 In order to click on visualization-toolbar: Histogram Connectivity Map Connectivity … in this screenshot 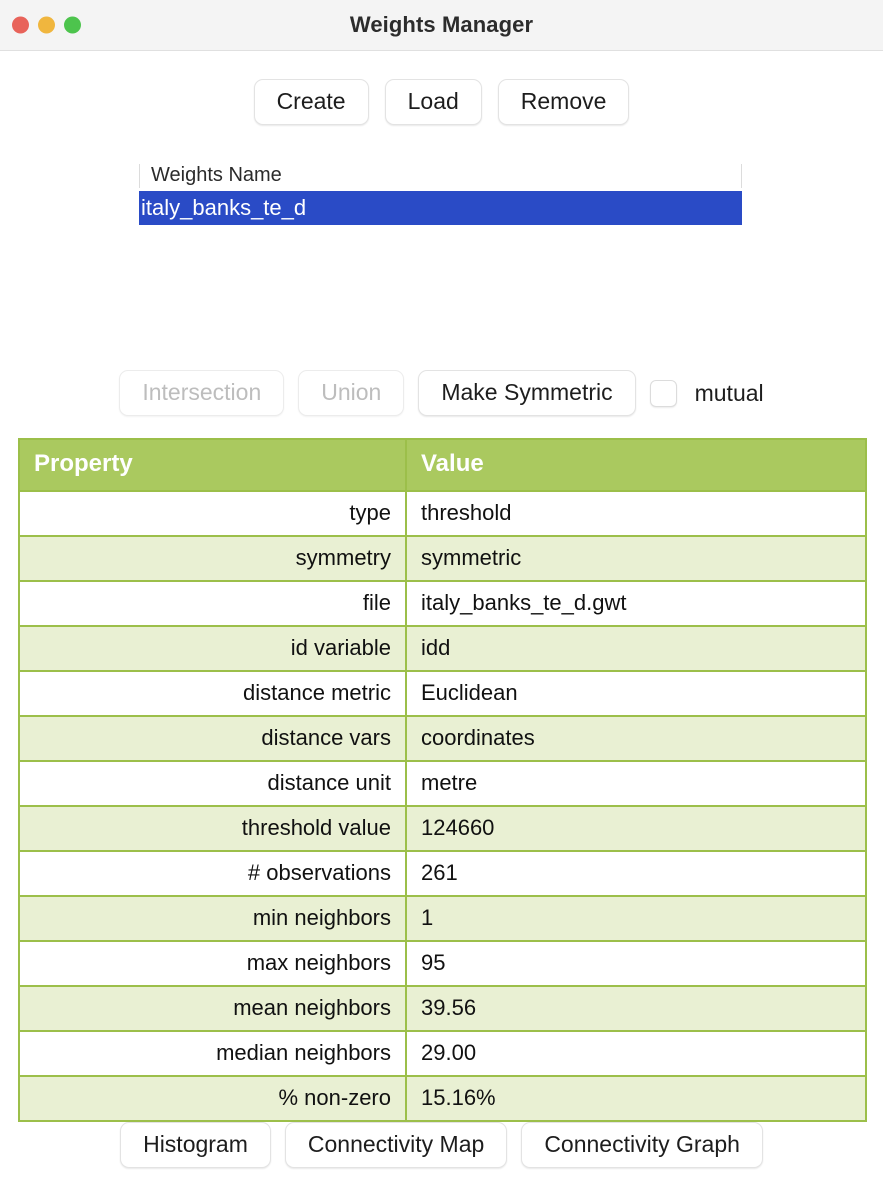, I will do `click(441, 1145)`.